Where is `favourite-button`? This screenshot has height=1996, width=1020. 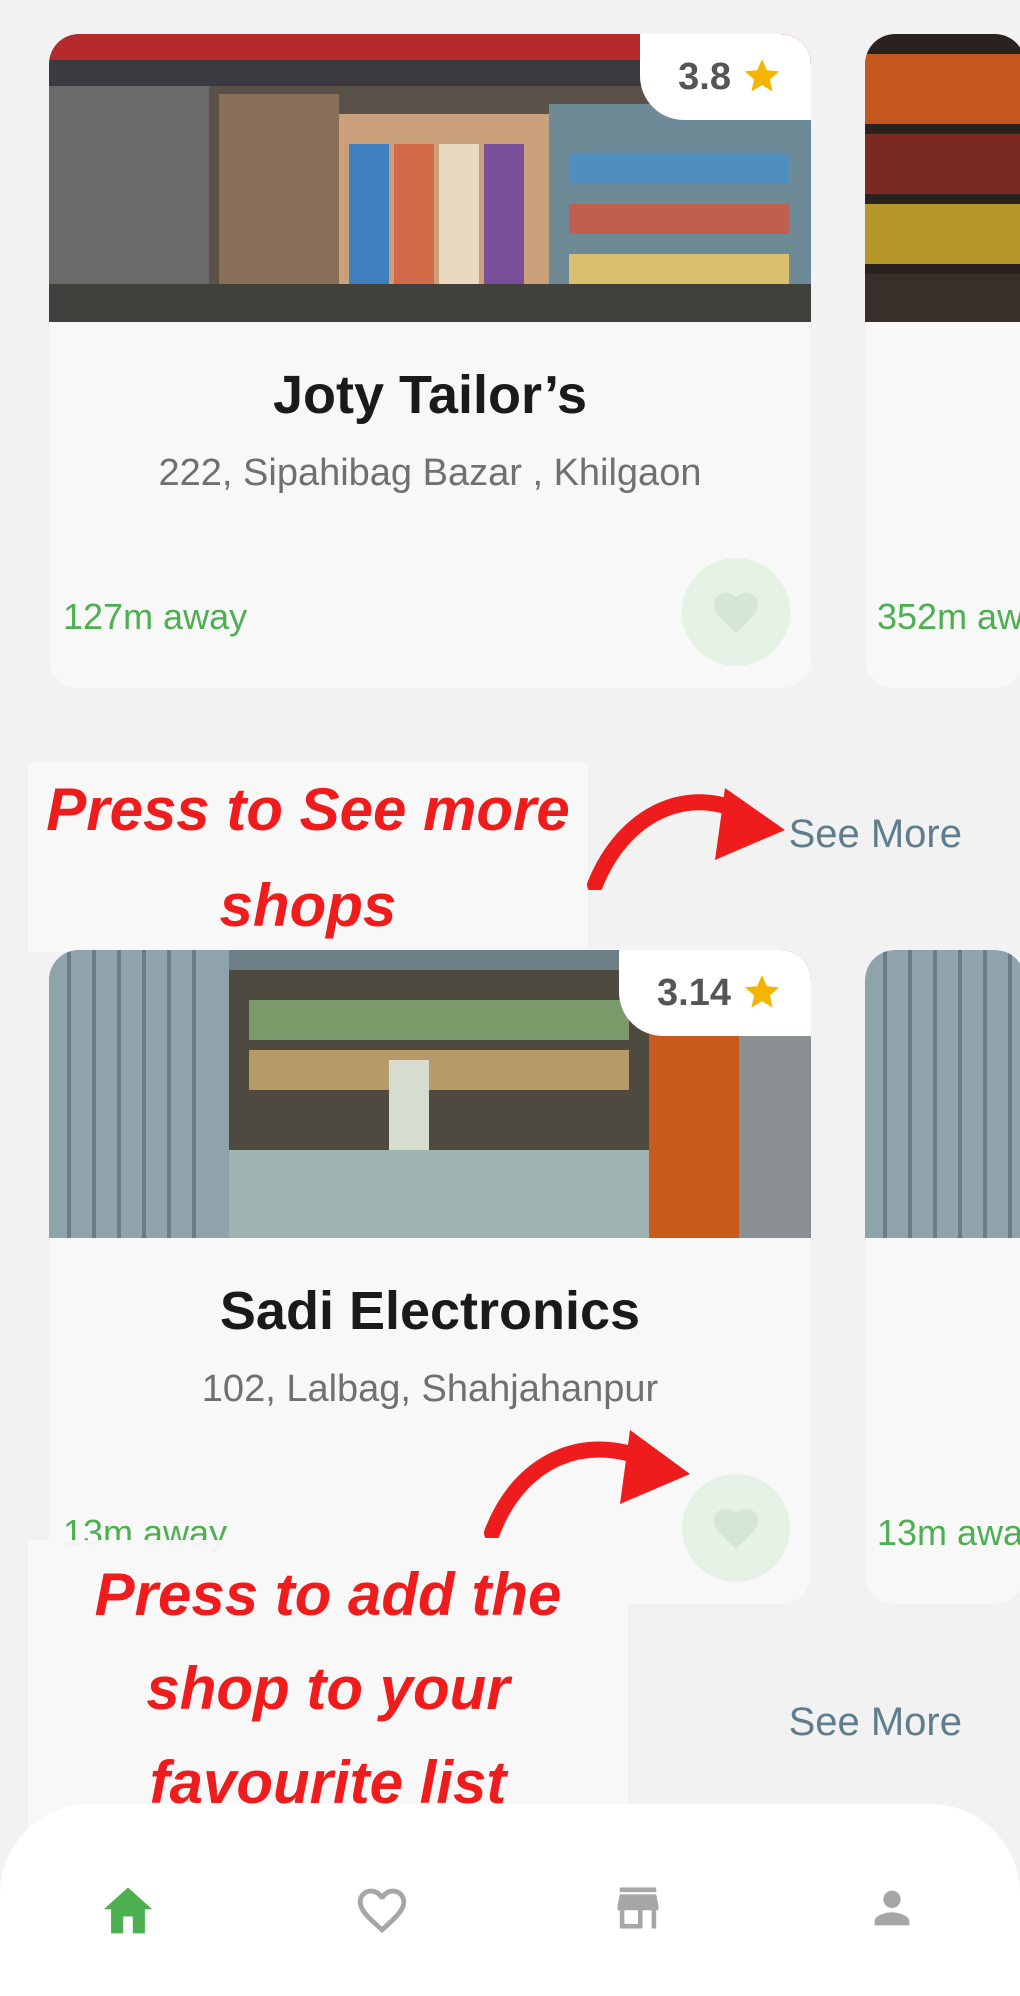 favourite-button is located at coordinates (736, 612).